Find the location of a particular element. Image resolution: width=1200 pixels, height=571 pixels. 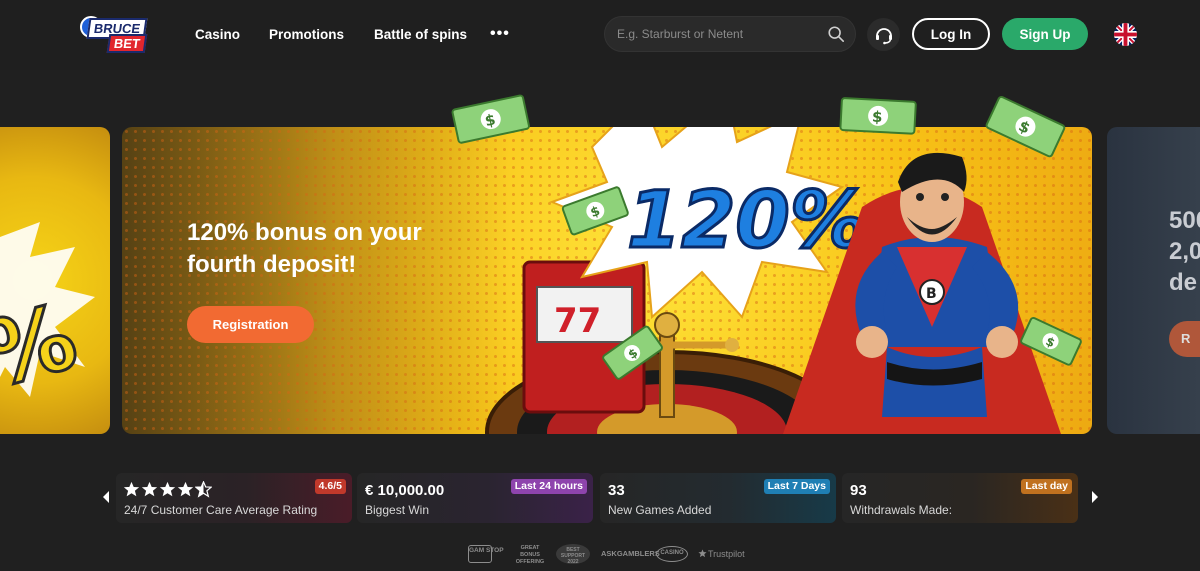

stat-card-new-games: 33 New Games Added Last 7 Days is located at coordinates (718, 498).